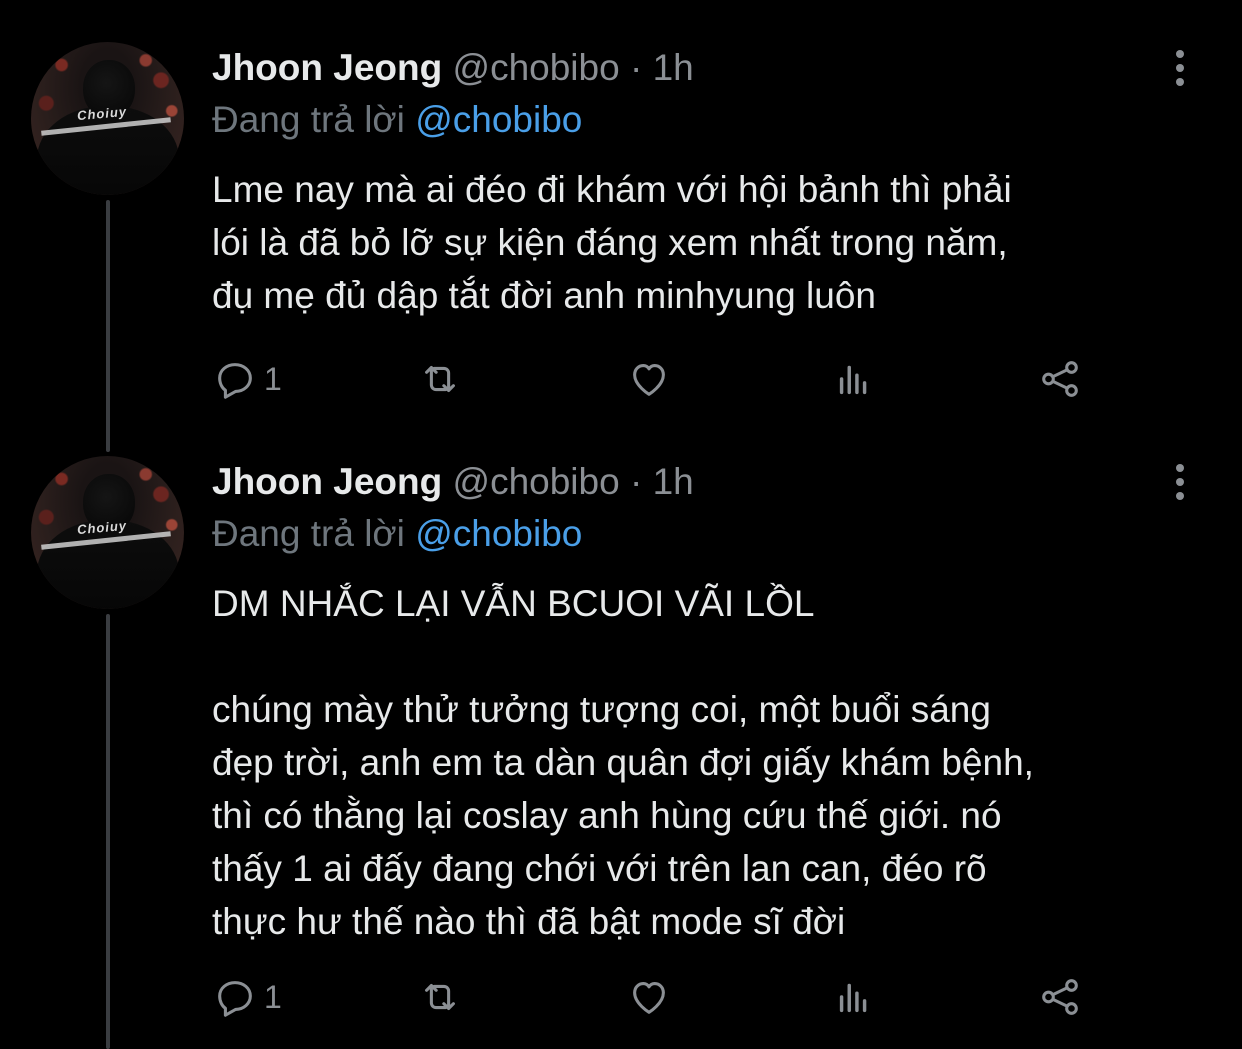 Image resolution: width=1242 pixels, height=1049 pixels. I want to click on mention-link: @chobibo, so click(498, 533).